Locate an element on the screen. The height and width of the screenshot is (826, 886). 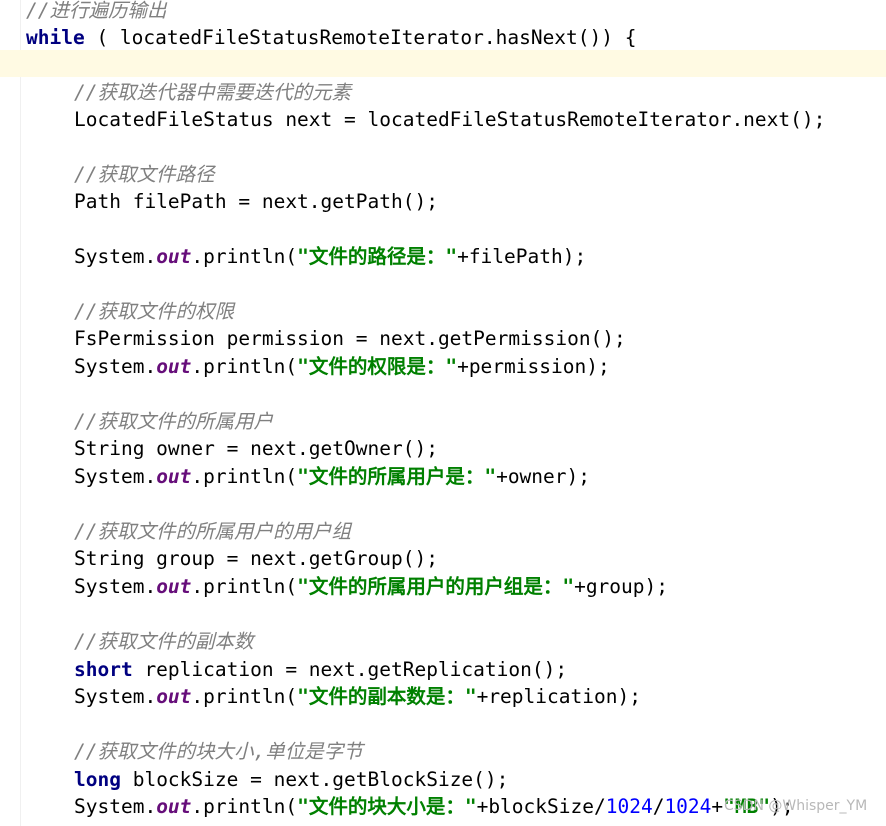
code-text: +filePath); is located at coordinates (522, 256).